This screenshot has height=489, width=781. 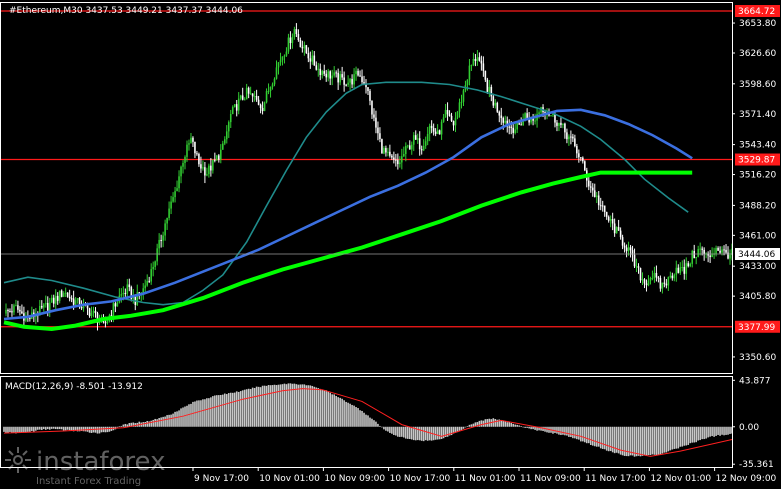 I want to click on price-tick-label-8: 3433.00, so click(x=757, y=267).